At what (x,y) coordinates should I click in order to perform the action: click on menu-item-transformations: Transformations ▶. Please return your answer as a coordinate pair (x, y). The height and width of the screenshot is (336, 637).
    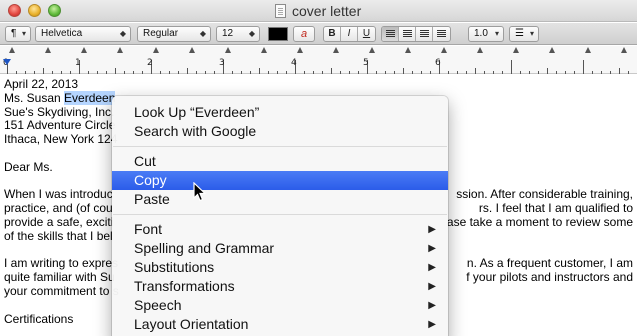
    Looking at the image, I should click on (280, 286).